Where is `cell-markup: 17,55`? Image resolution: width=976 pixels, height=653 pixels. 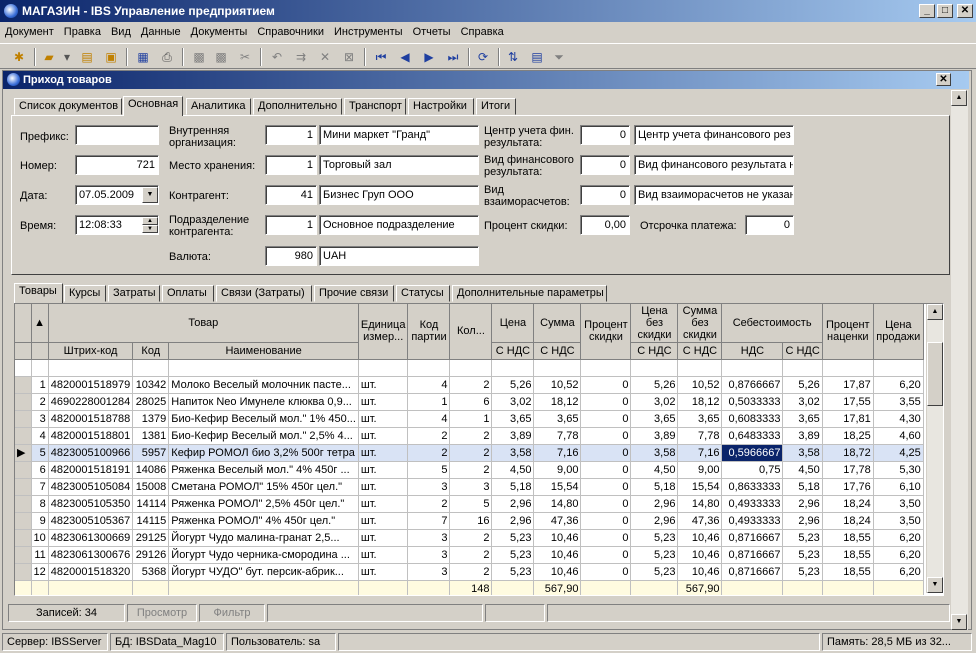
cell-markup: 17,55 is located at coordinates (848, 402).